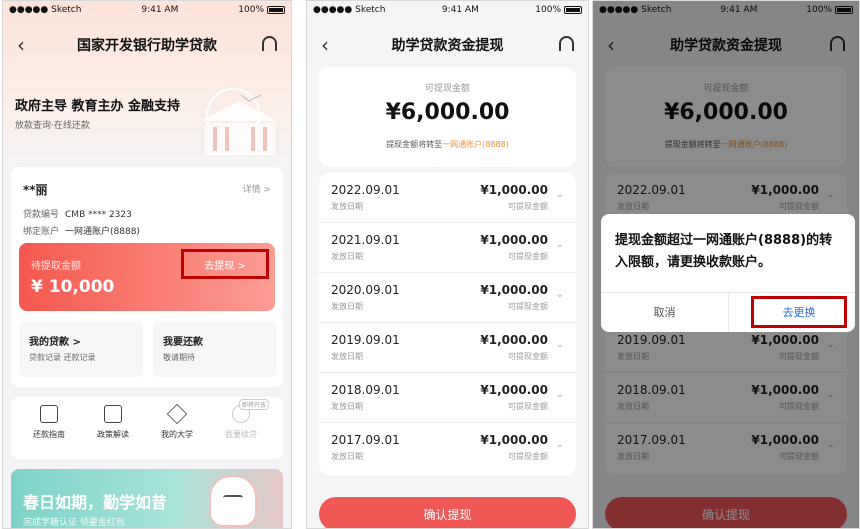  I want to click on policy-icon, so click(113, 414).